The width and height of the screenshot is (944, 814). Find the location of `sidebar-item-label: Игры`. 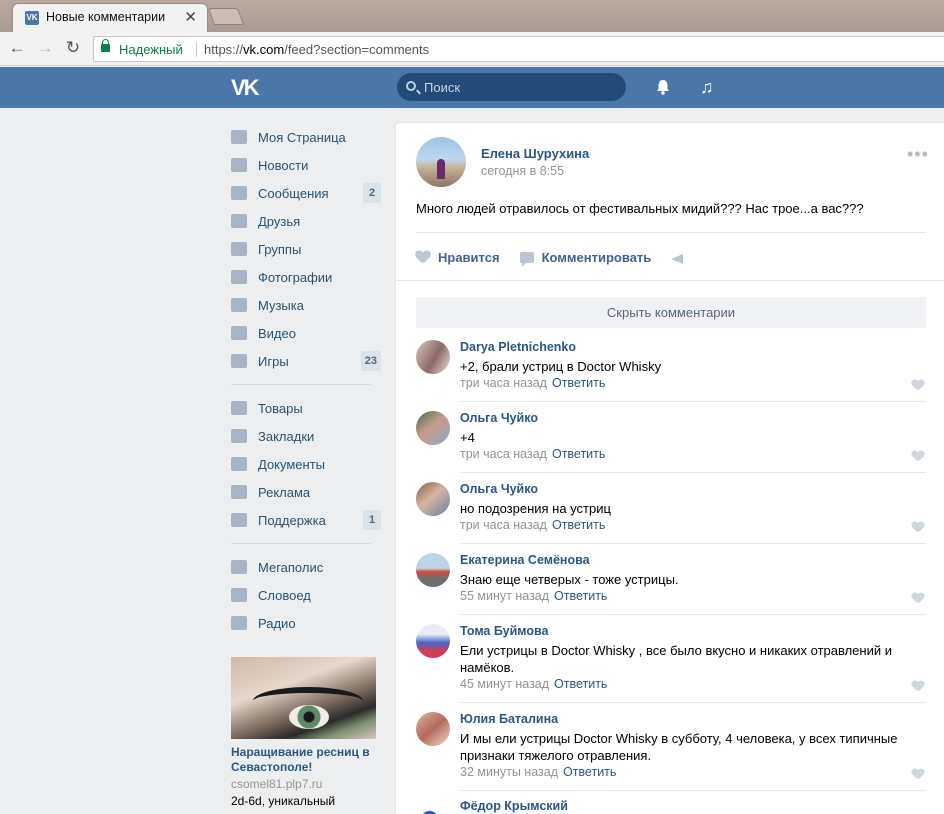

sidebar-item-label: Игры is located at coordinates (273, 361).